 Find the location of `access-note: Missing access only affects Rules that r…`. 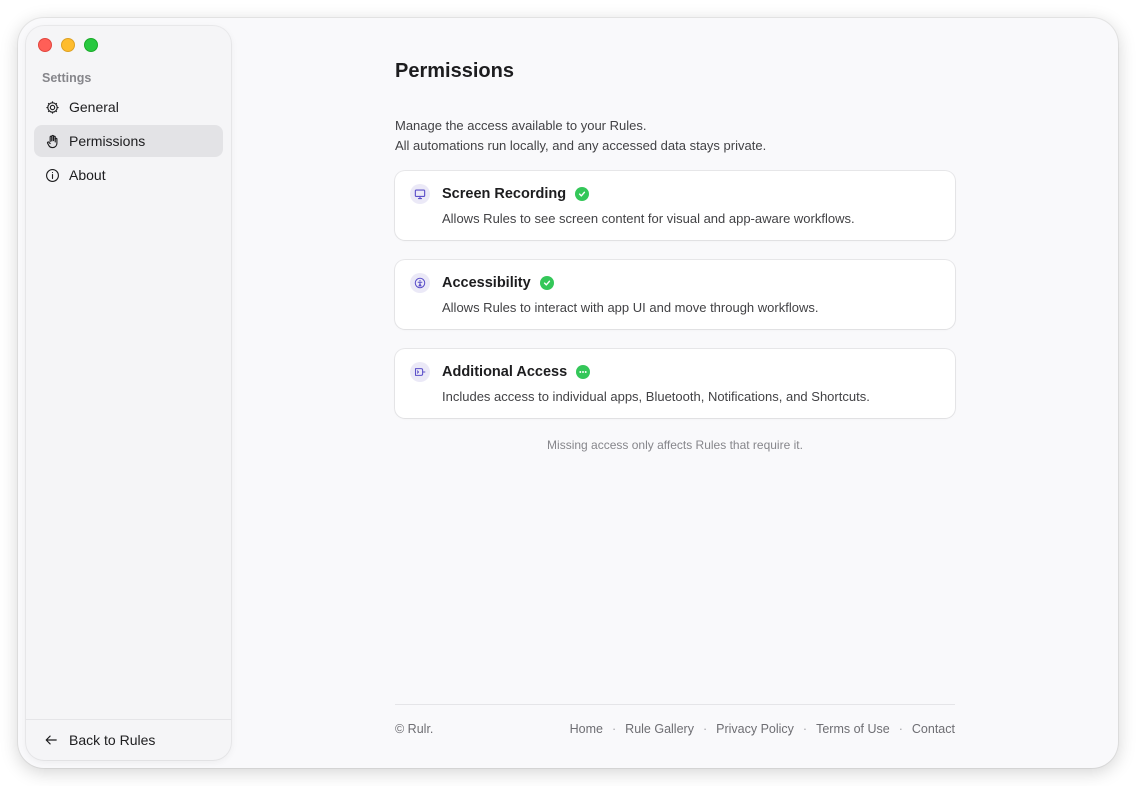

access-note: Missing access only affects Rules that r… is located at coordinates (675, 445).